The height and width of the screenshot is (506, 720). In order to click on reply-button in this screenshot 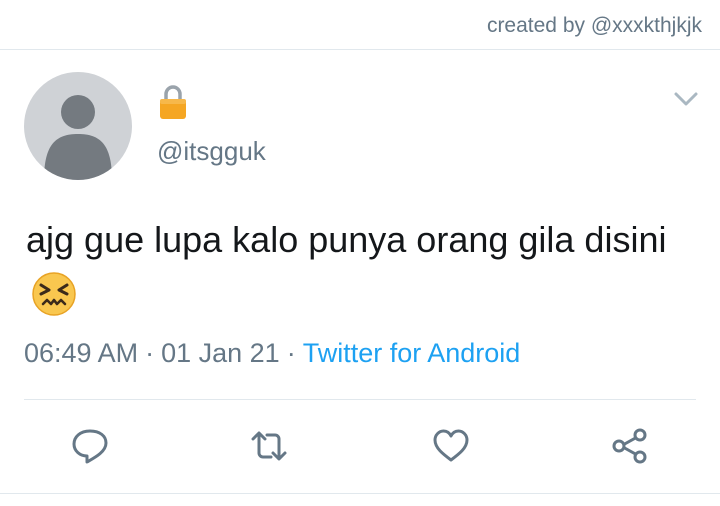, I will do `click(90, 446)`.